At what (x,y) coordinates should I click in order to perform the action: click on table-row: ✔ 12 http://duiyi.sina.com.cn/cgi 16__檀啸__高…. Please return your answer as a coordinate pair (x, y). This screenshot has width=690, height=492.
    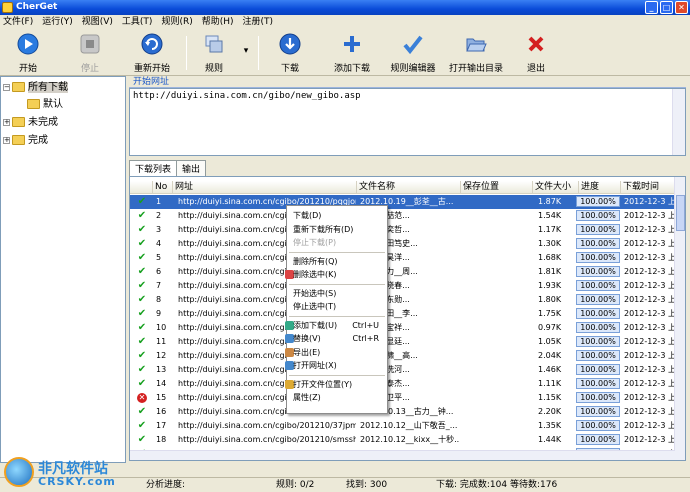
    Looking at the image, I should click on (402, 356).